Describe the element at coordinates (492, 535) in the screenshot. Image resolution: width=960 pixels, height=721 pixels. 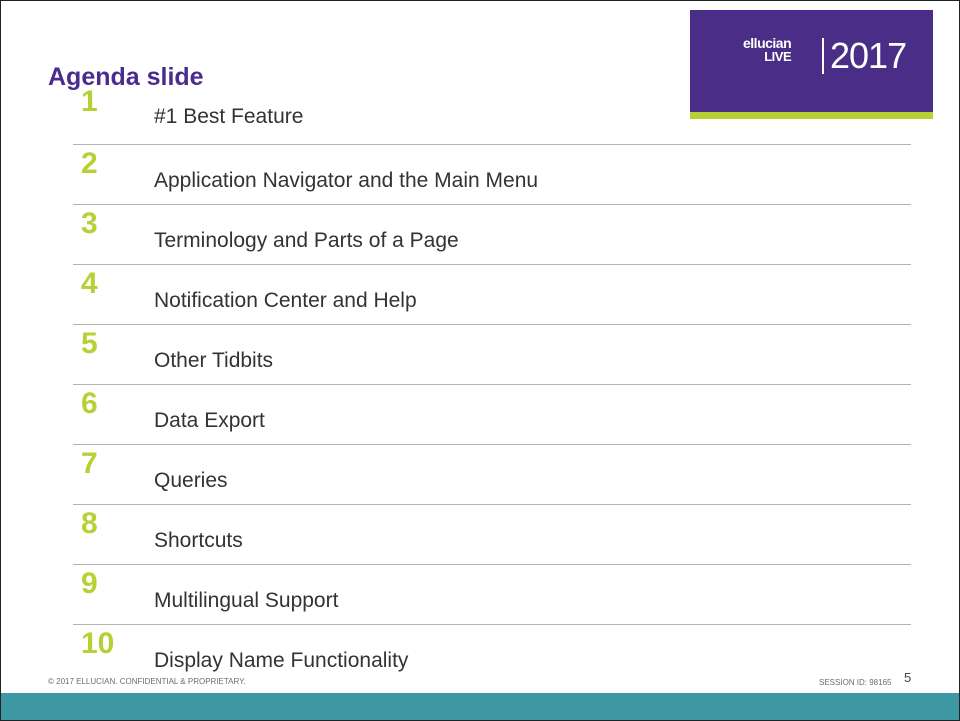
I see `agenda-item: 8 Shortcuts` at that location.